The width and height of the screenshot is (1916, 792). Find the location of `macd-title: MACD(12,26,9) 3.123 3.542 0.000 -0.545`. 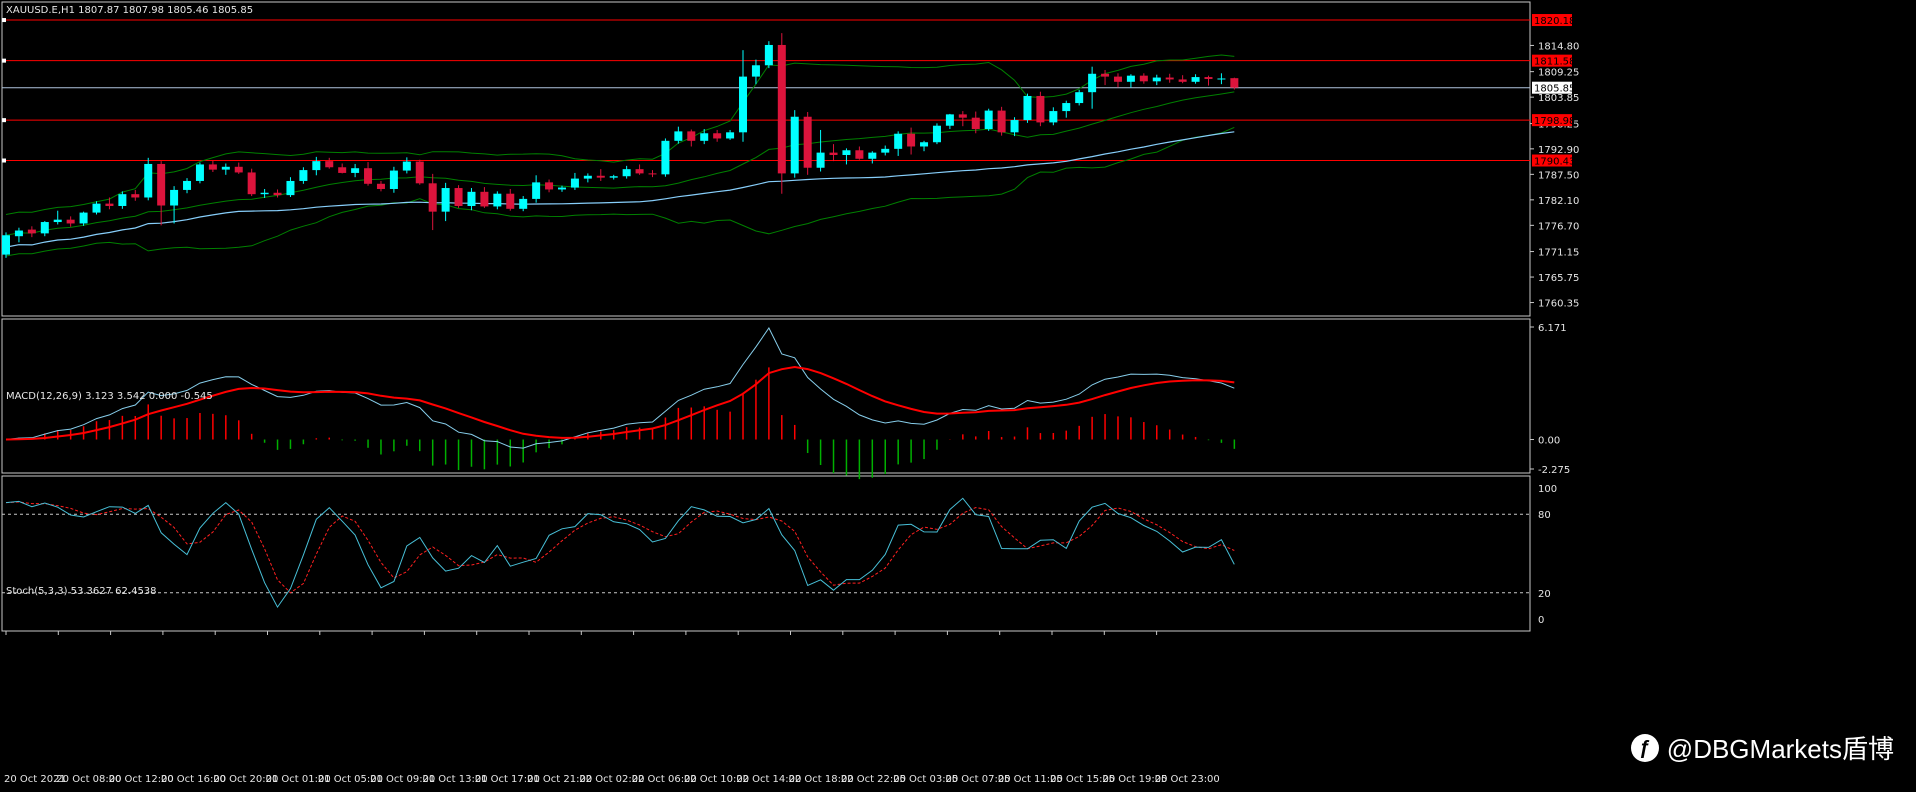

macd-title: MACD(12,26,9) 3.123 3.542 0.000 -0.545 is located at coordinates (109, 396).